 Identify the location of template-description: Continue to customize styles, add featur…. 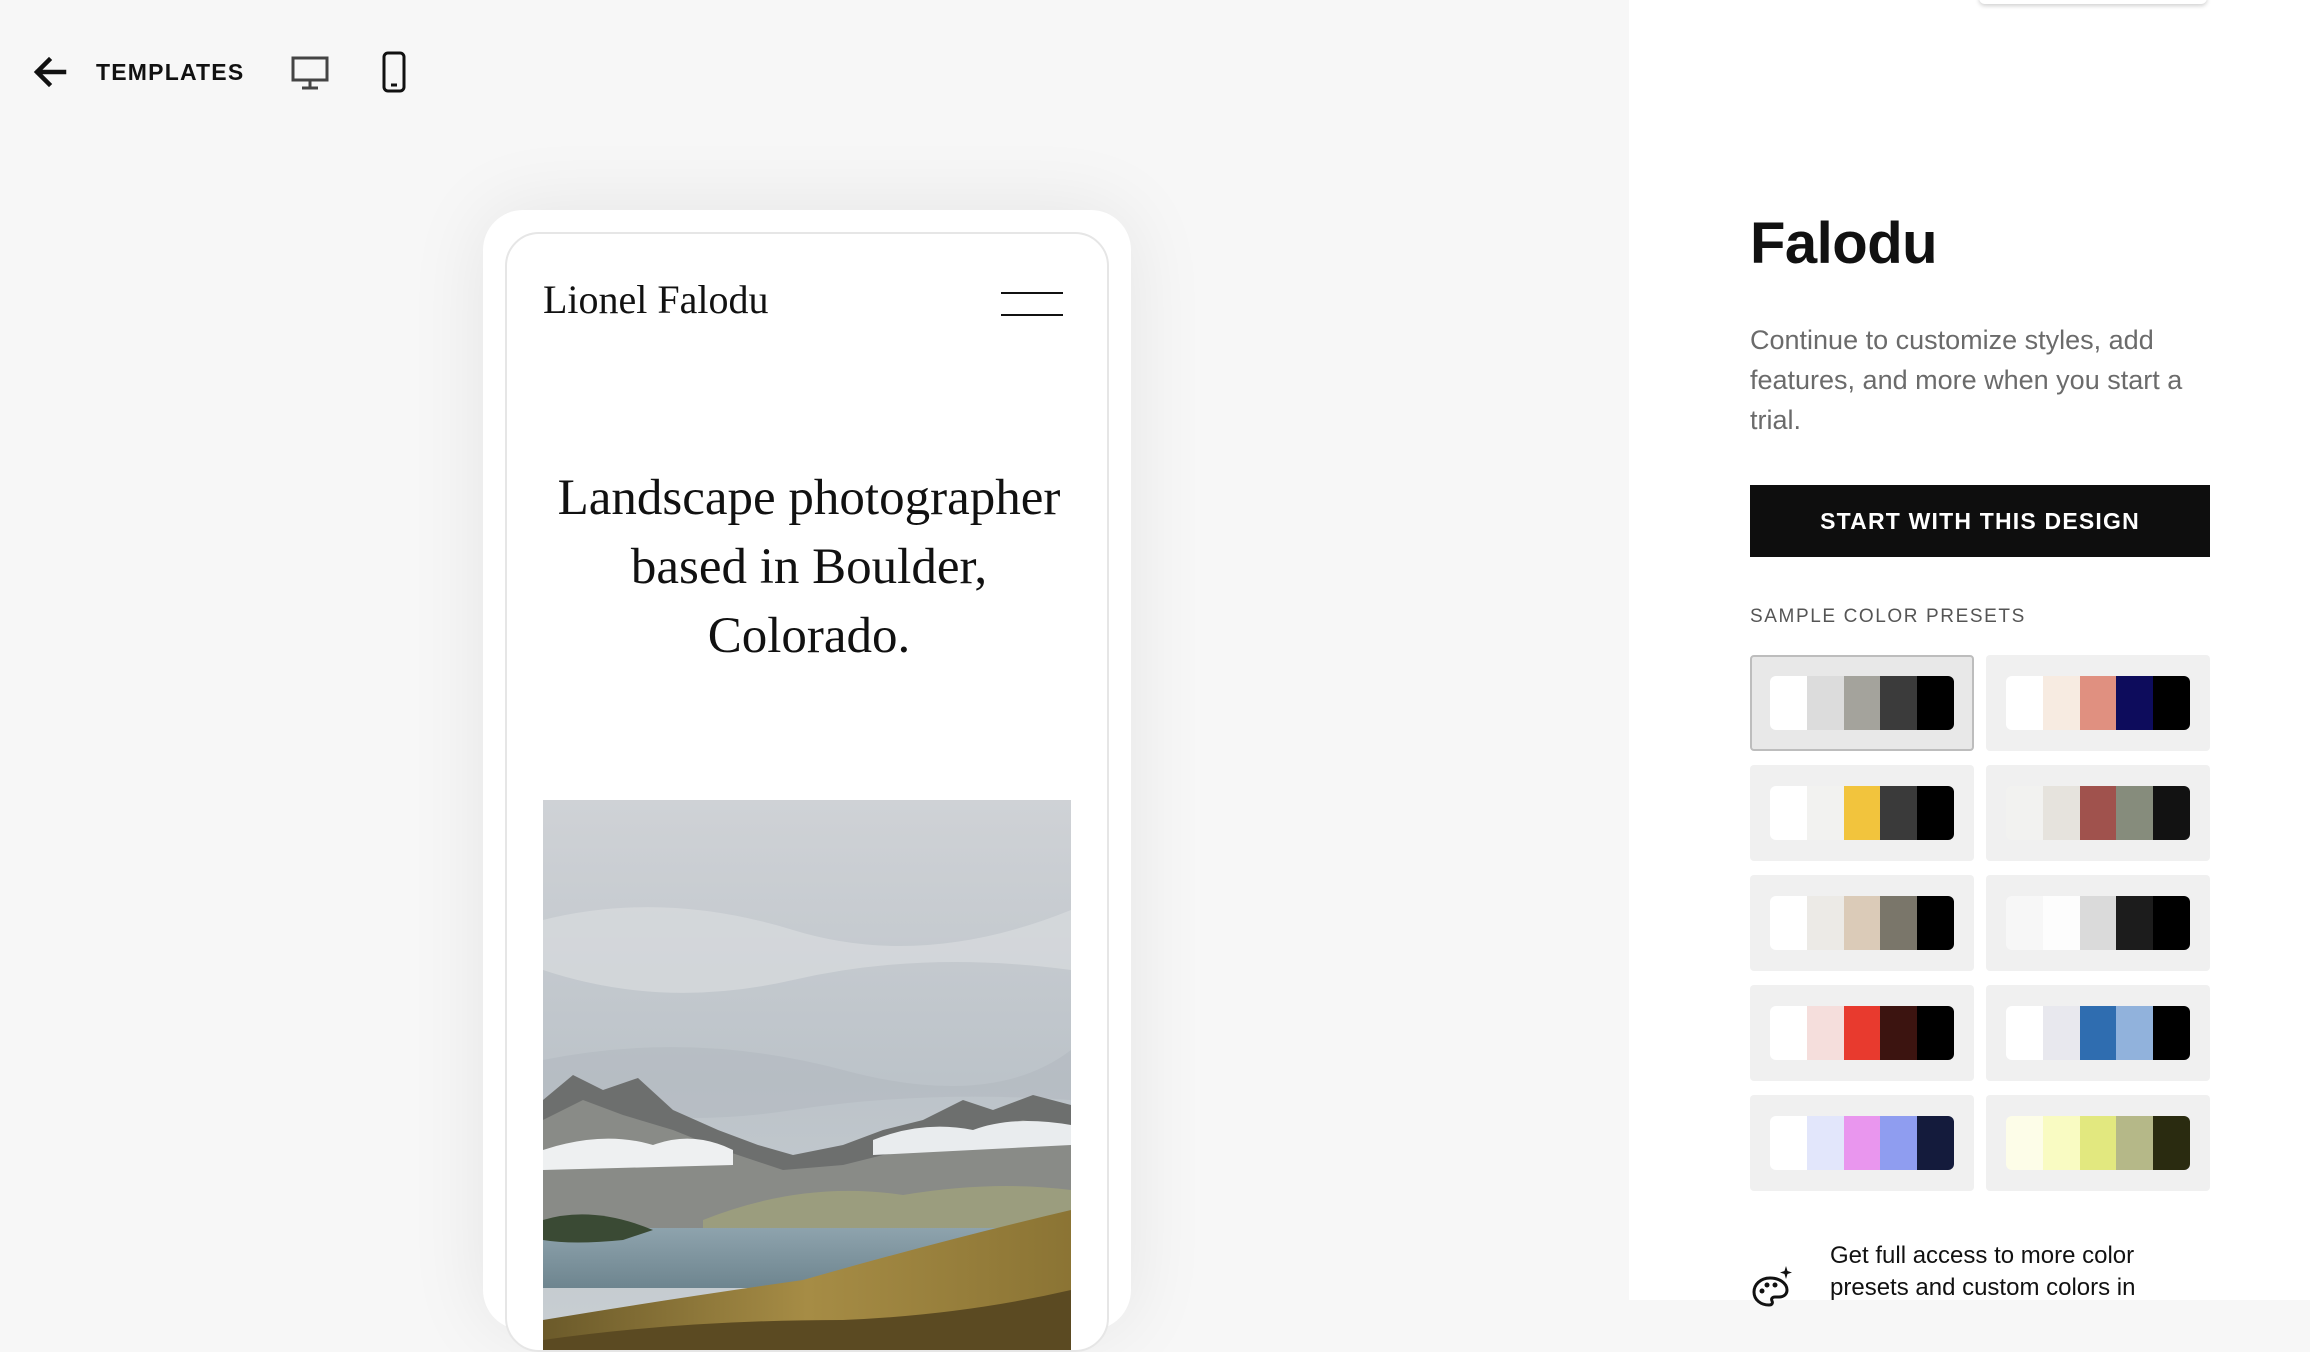
(1966, 380).